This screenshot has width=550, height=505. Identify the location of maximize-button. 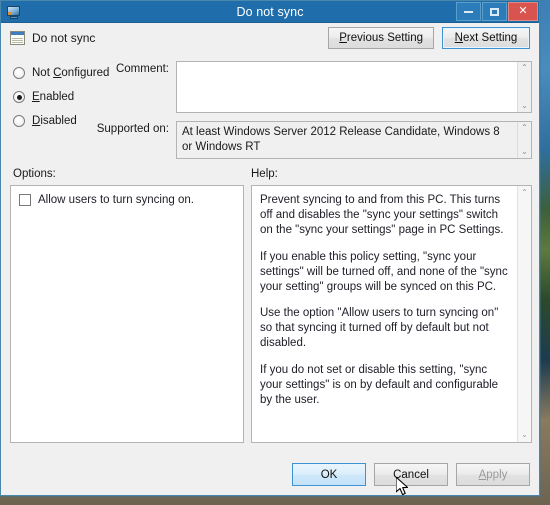
(494, 11).